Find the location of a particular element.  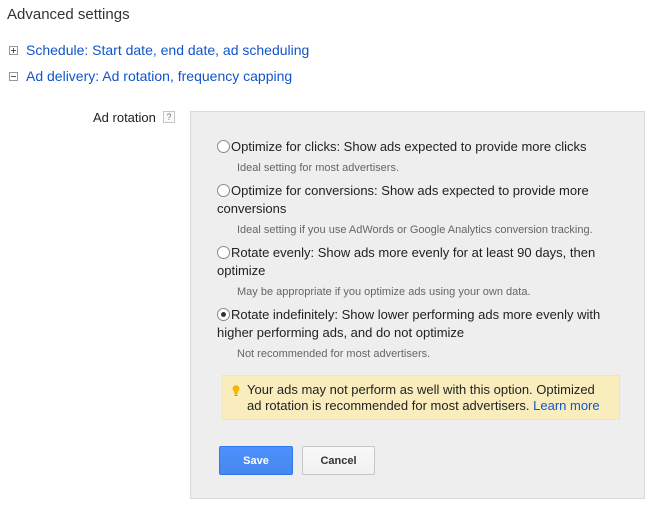

collapse-minus-icon is located at coordinates (13, 76).